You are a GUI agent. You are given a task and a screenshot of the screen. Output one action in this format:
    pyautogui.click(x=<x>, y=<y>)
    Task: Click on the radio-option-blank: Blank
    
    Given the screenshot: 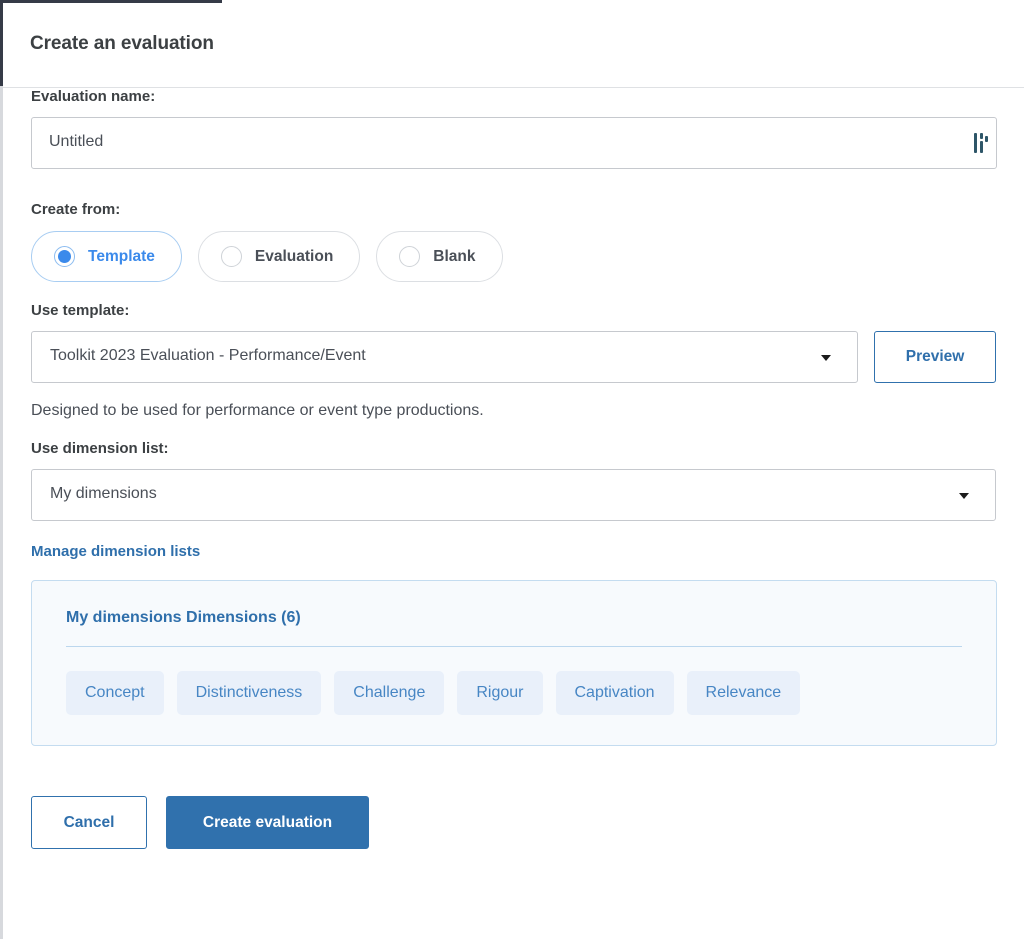 What is the action you would take?
    pyautogui.click(x=439, y=256)
    